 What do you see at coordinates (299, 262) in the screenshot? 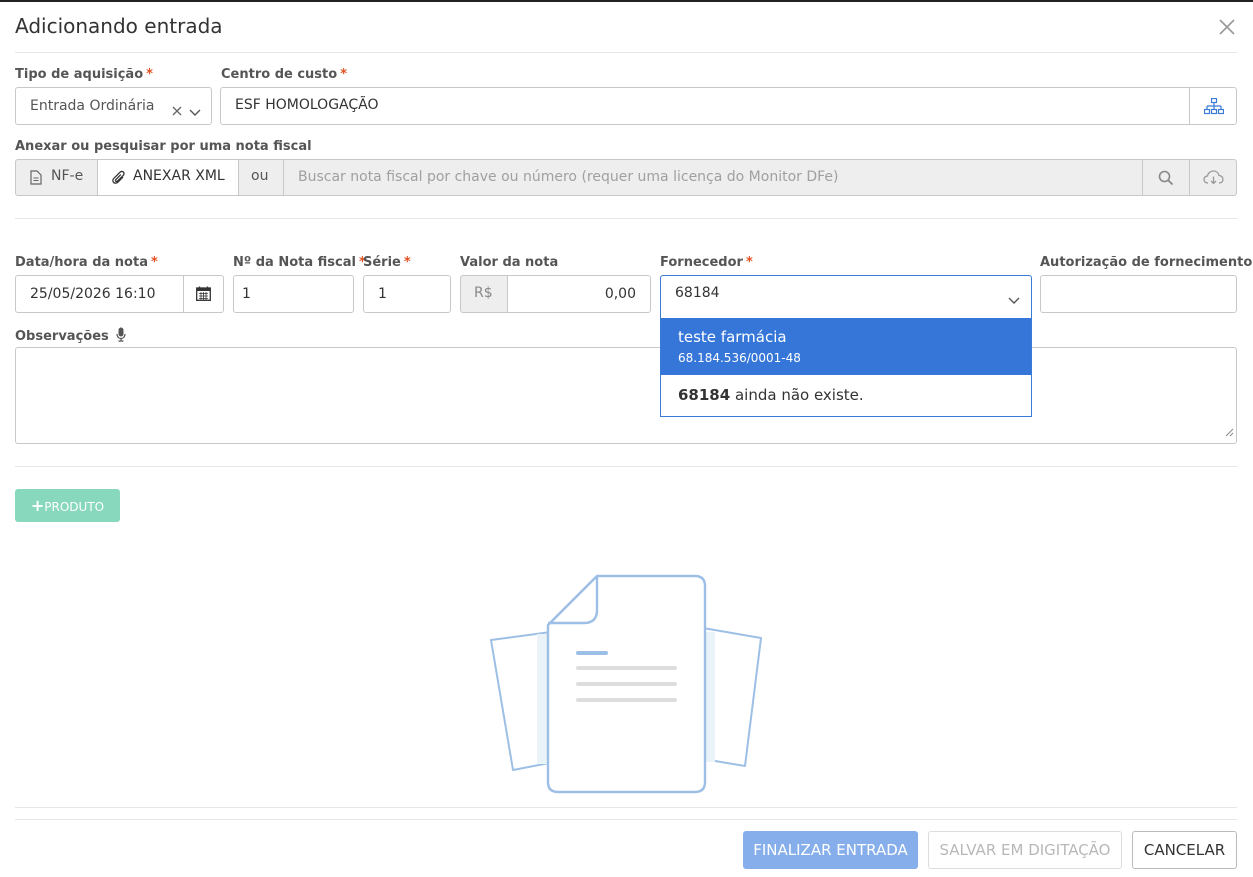
I see `numero-nota-label: Nº da Nota fiscal *` at bounding box center [299, 262].